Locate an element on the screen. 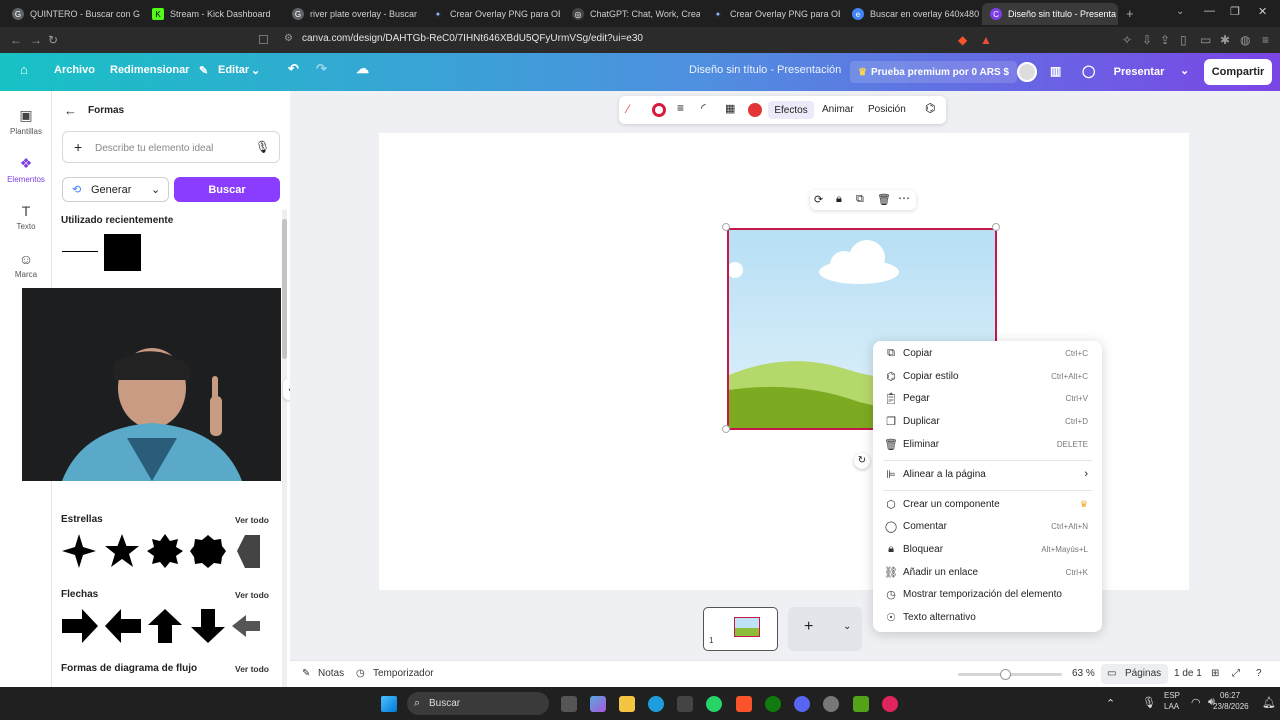 This screenshot has width=1280, height=720. star8-shape is located at coordinates (165, 551).